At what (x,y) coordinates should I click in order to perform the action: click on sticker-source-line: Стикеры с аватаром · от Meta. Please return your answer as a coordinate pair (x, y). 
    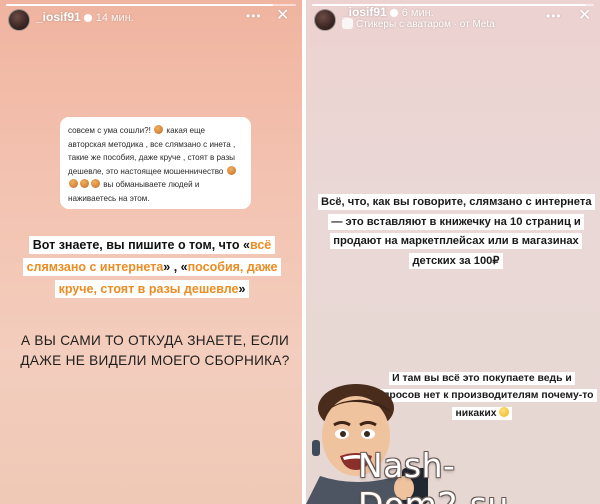
    Looking at the image, I should click on (418, 24).